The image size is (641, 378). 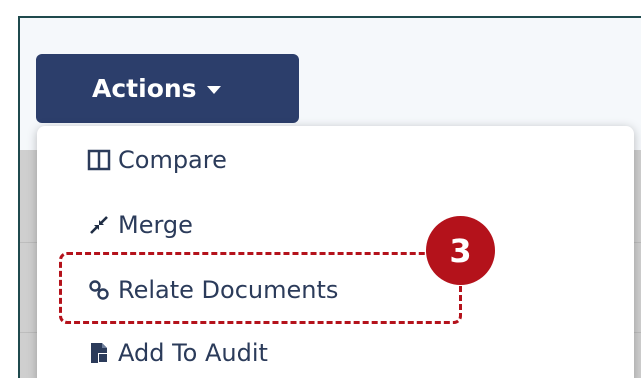 What do you see at coordinates (144, 88) in the screenshot?
I see `actions-button-label: Actions` at bounding box center [144, 88].